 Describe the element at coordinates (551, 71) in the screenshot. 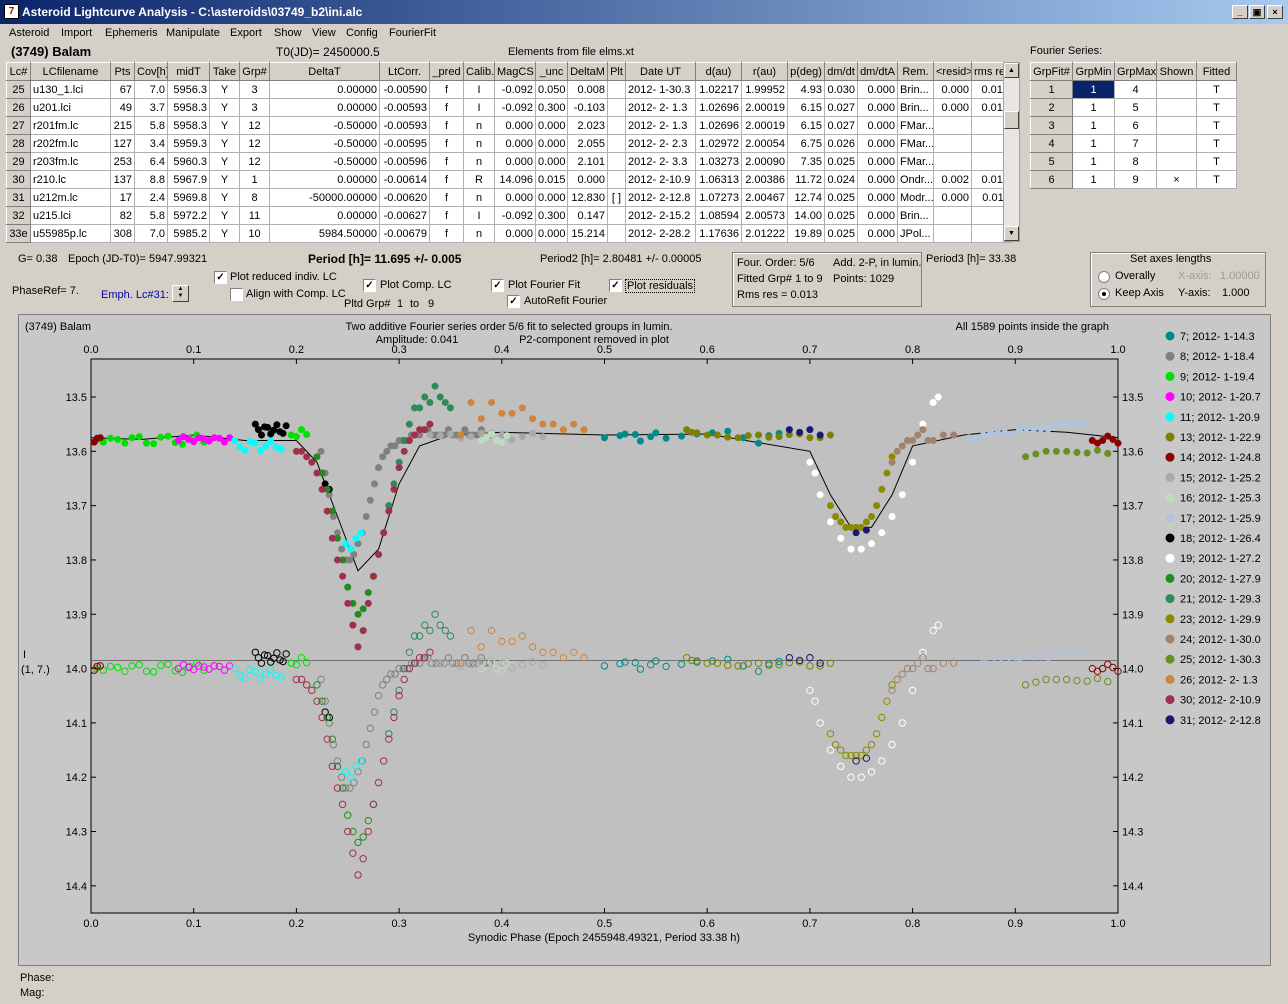

I see `lc-col-header: _unc` at that location.